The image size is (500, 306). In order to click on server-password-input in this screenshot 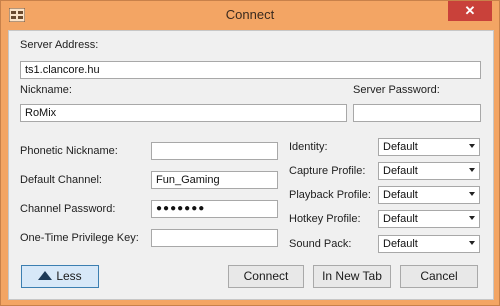, I will do `click(417, 113)`.